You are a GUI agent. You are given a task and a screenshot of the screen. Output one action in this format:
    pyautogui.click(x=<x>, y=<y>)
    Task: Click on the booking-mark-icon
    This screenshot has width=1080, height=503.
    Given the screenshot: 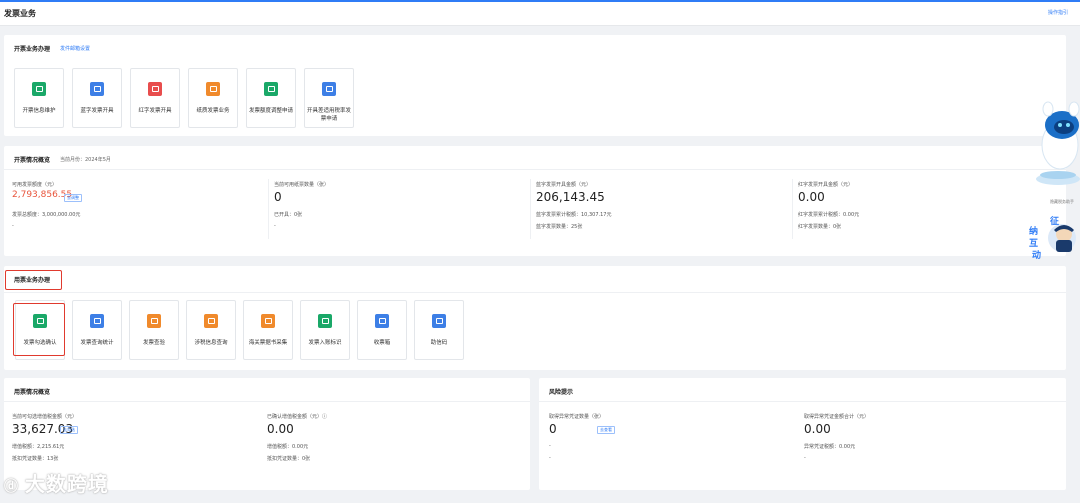 What is the action you would take?
    pyautogui.click(x=325, y=321)
    